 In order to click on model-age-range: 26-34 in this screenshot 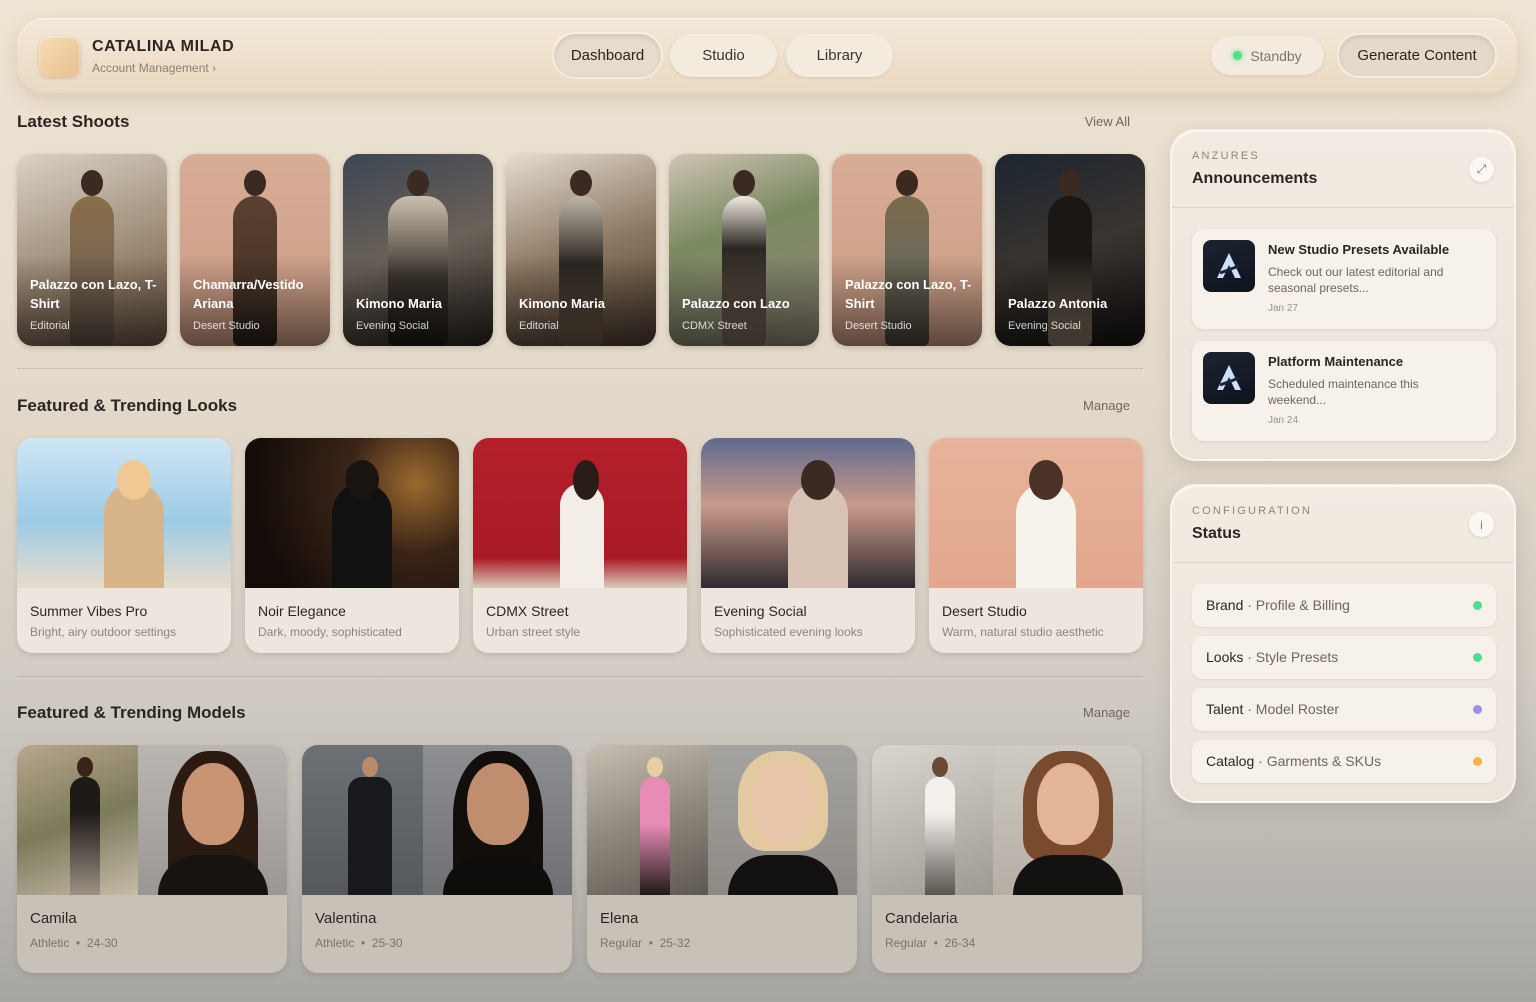, I will do `click(960, 943)`.